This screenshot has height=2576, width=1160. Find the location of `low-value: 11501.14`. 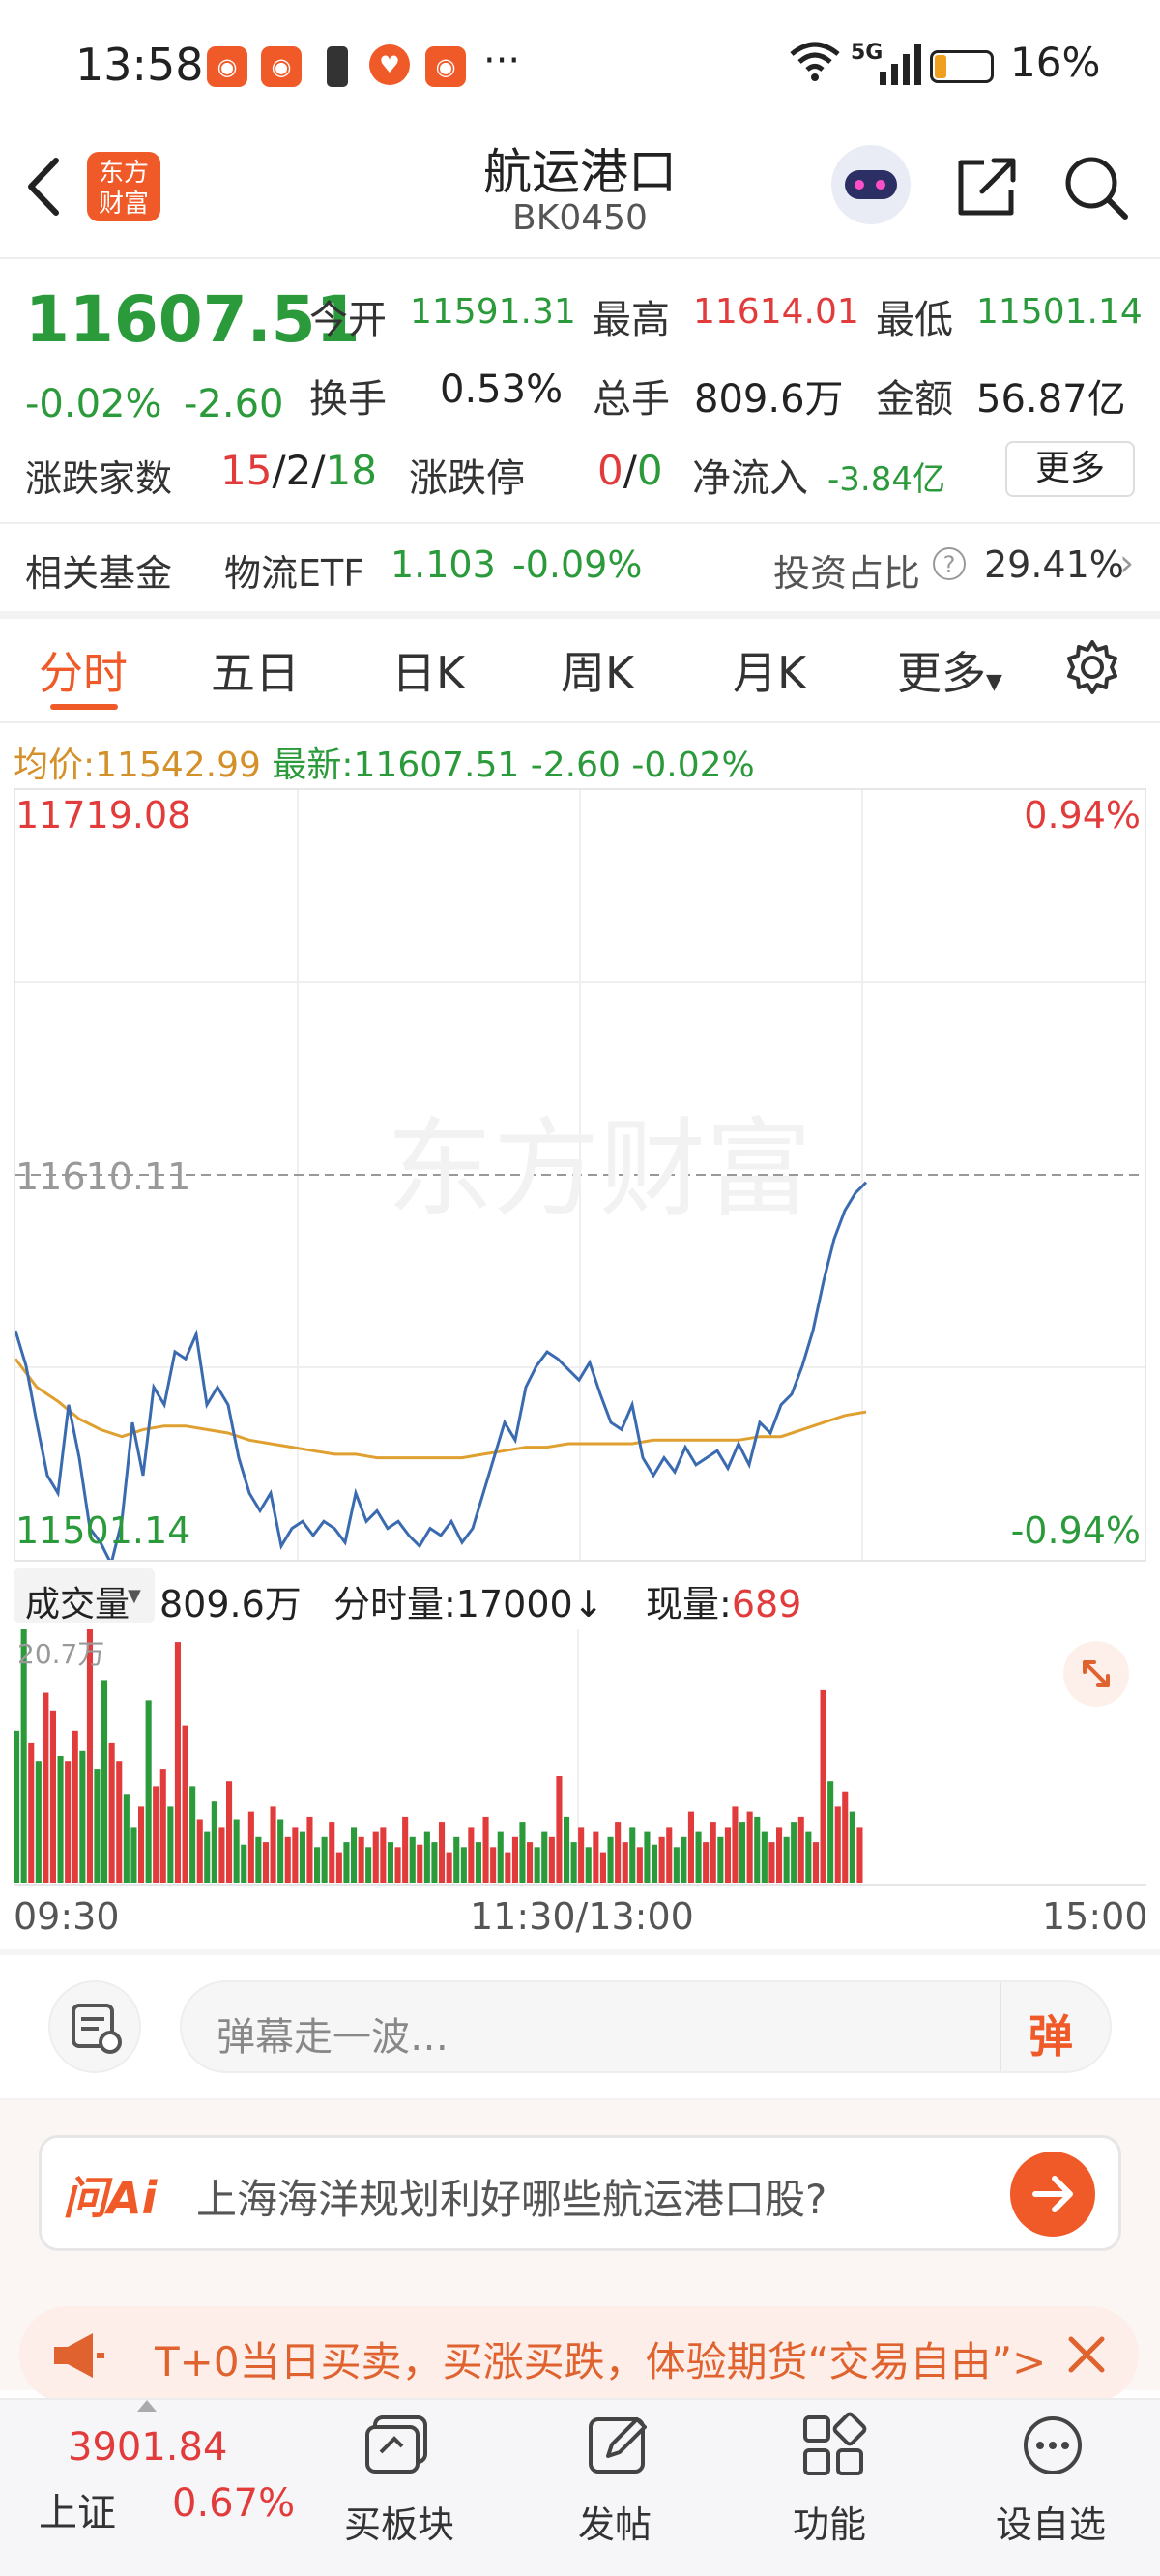

low-value: 11501.14 is located at coordinates (1059, 312).